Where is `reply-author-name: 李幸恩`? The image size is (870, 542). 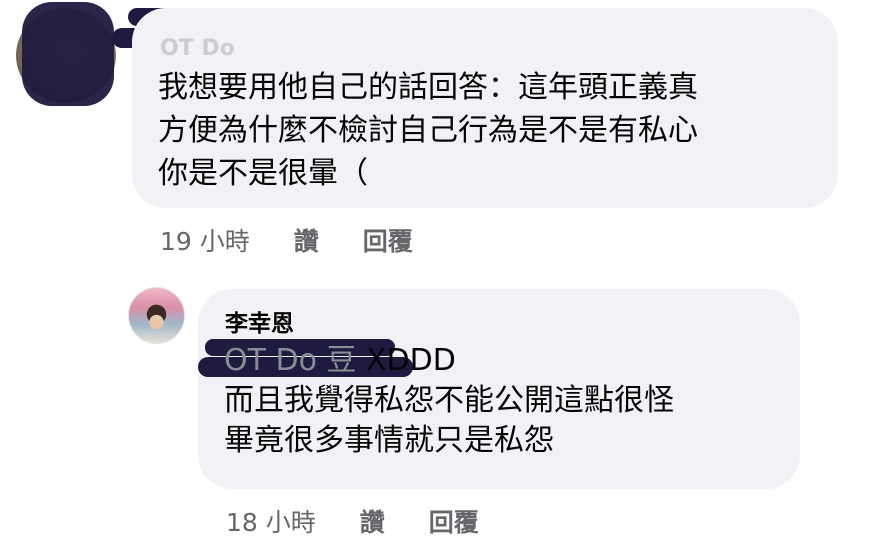
reply-author-name: 李幸恩 is located at coordinates (259, 321).